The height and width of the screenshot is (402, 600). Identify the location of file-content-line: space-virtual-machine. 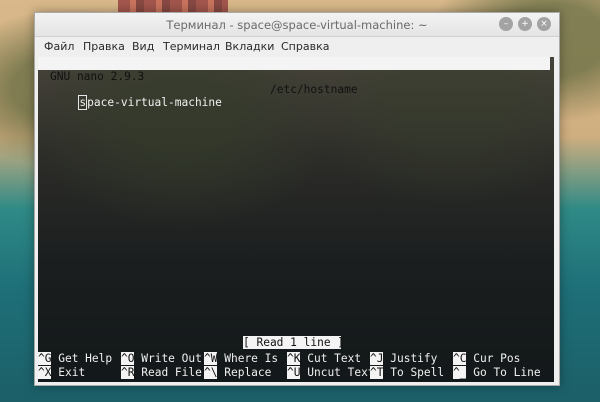
(130, 102).